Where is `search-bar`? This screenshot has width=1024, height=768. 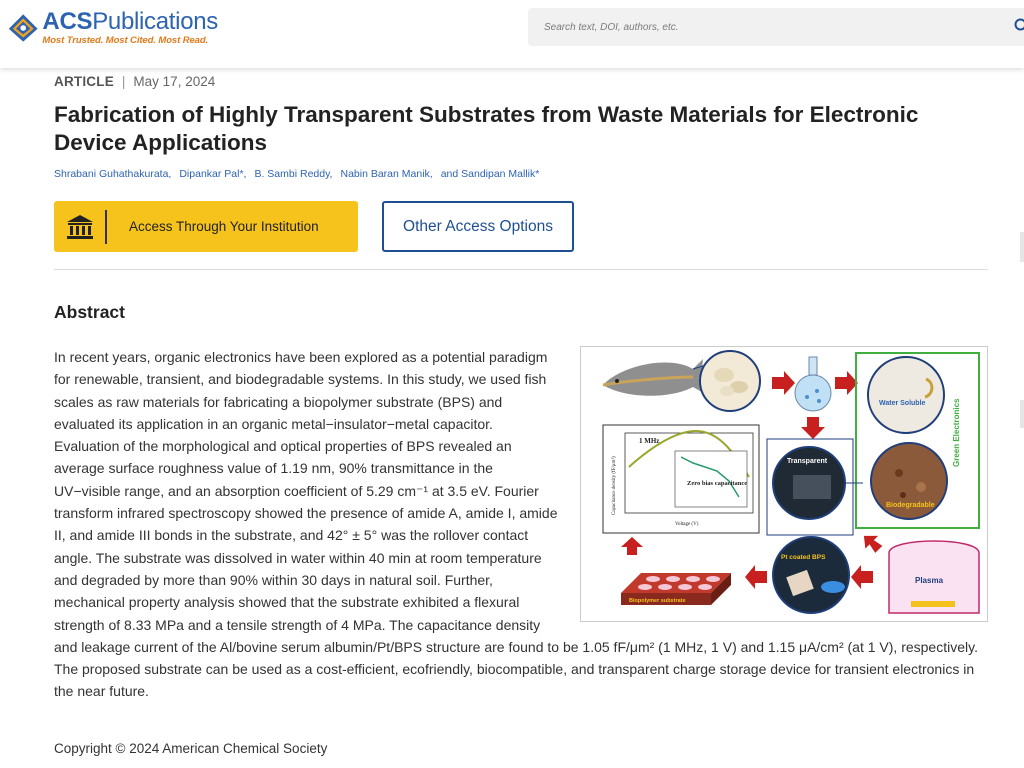
search-bar is located at coordinates (776, 27).